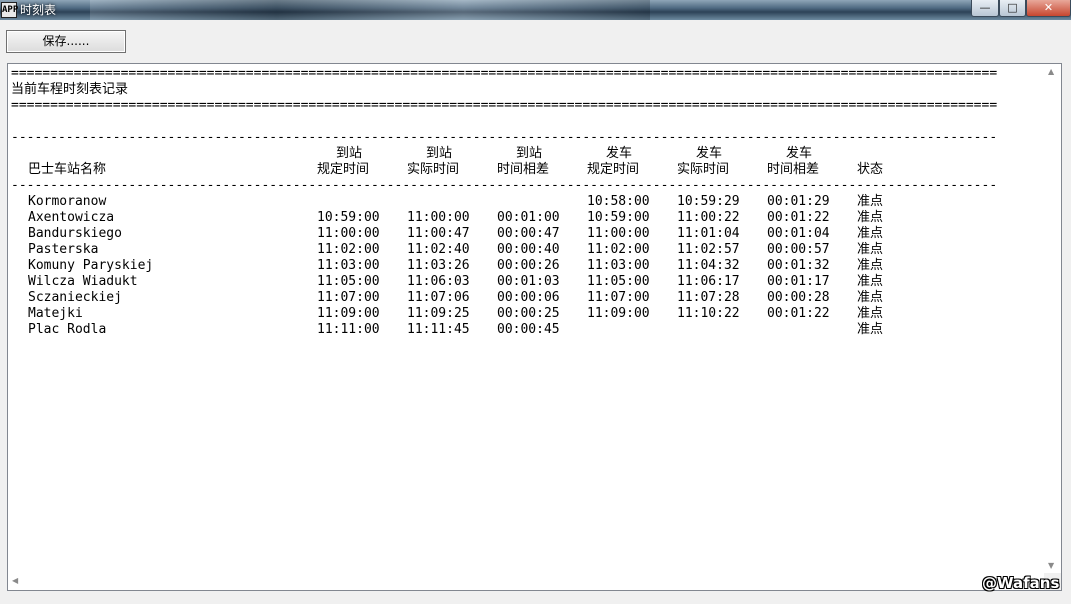 The width and height of the screenshot is (1071, 604). What do you see at coordinates (348, 281) in the screenshot?
I see `arr-sched-cell: 11:05:00` at bounding box center [348, 281].